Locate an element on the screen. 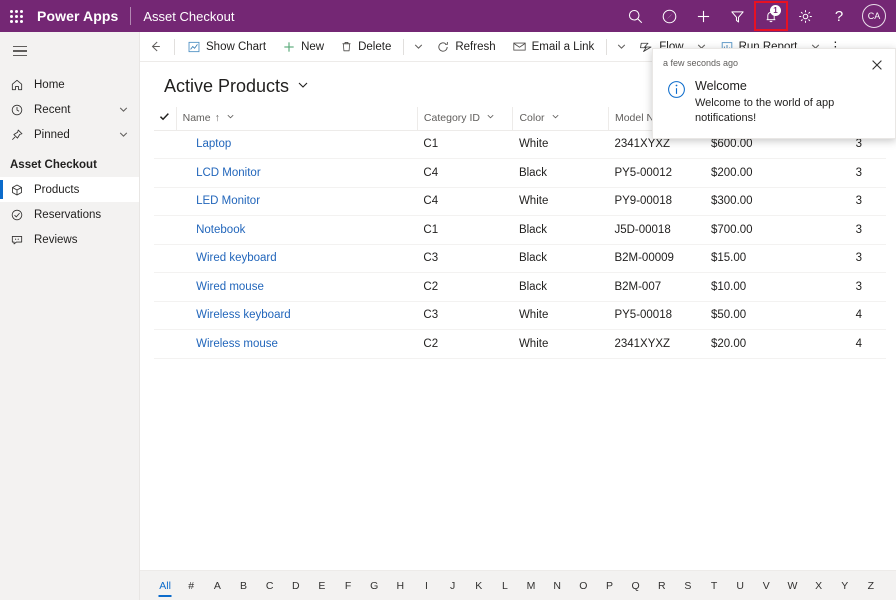  record-link: Wireless keyboard is located at coordinates (243, 315).